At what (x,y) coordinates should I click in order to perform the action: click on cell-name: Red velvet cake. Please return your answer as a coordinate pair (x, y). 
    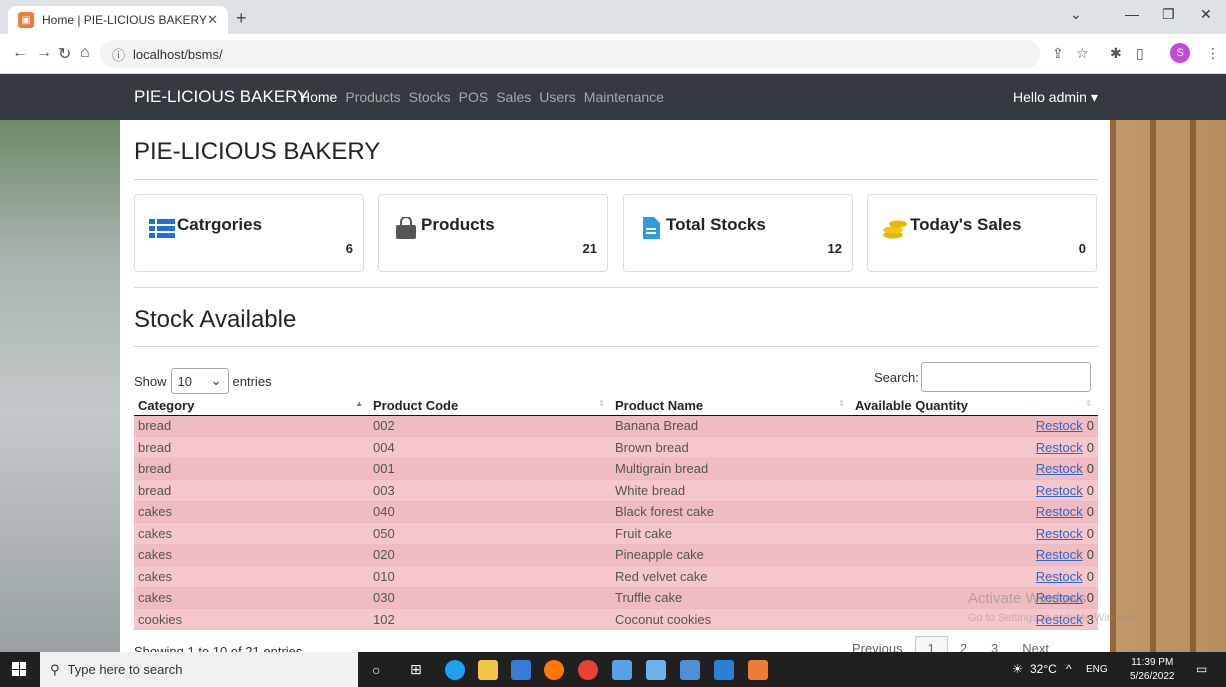
    Looking at the image, I should click on (731, 576).